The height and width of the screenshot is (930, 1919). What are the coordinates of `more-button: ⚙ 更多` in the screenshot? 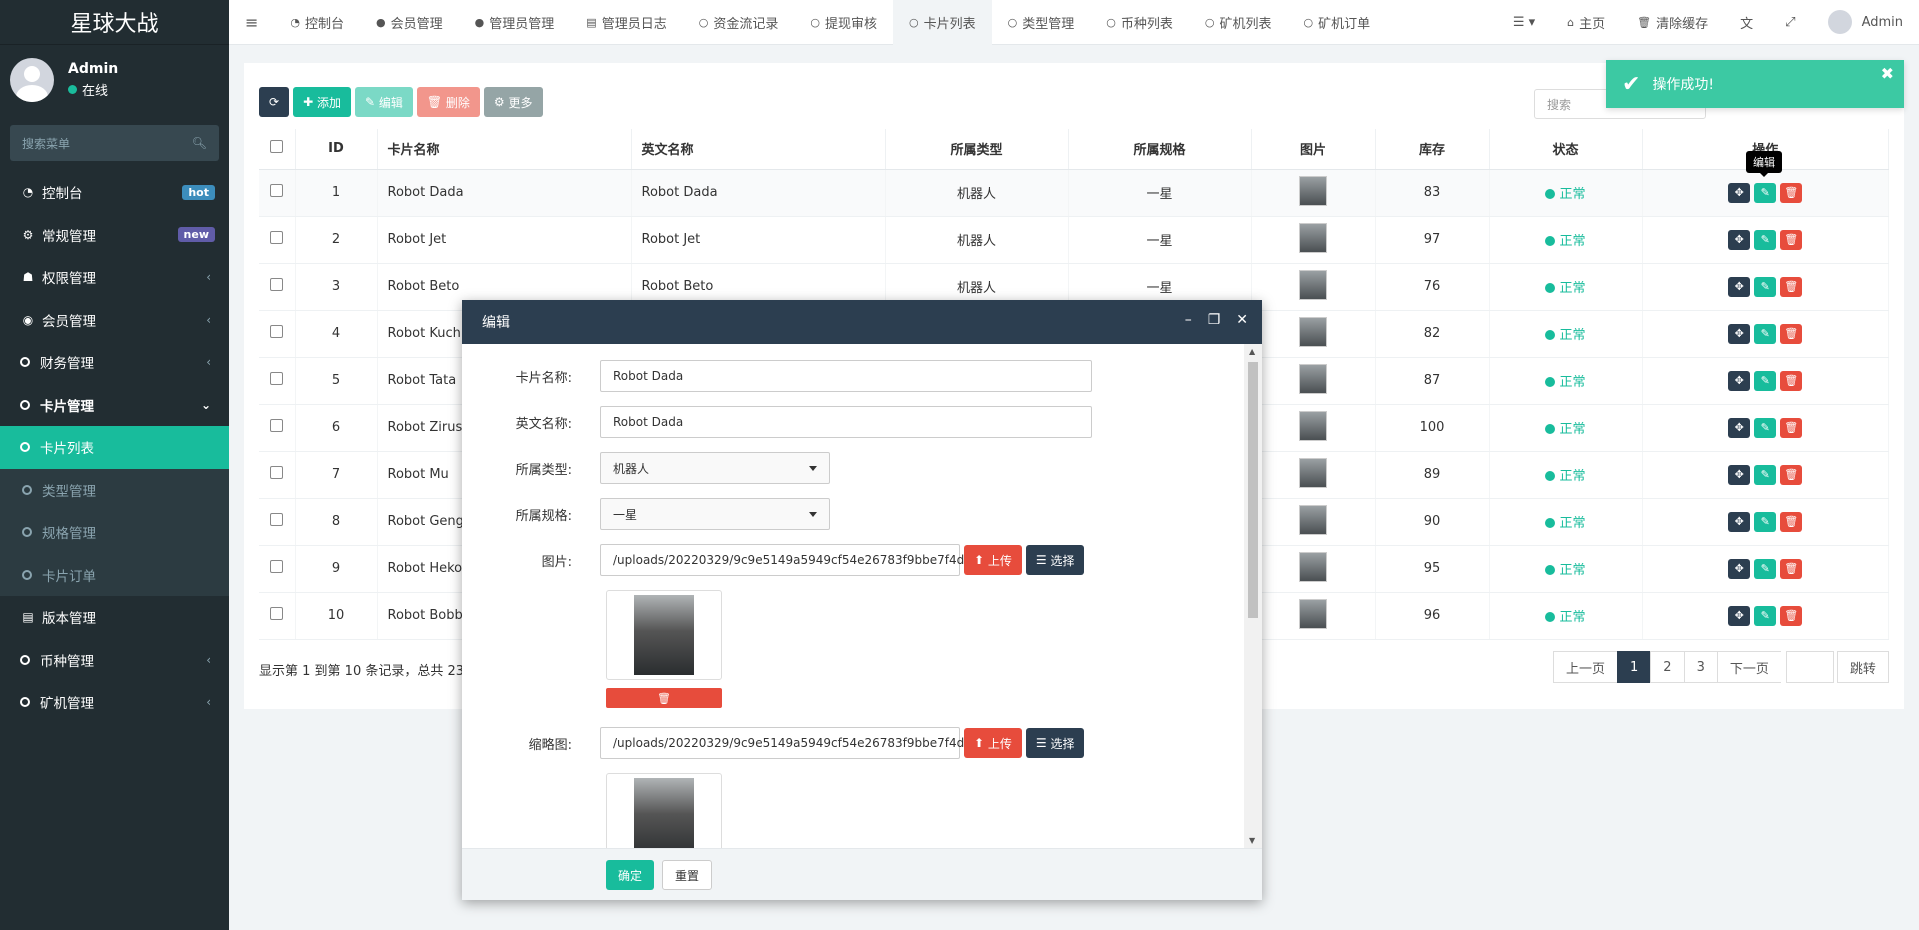 It's located at (513, 102).